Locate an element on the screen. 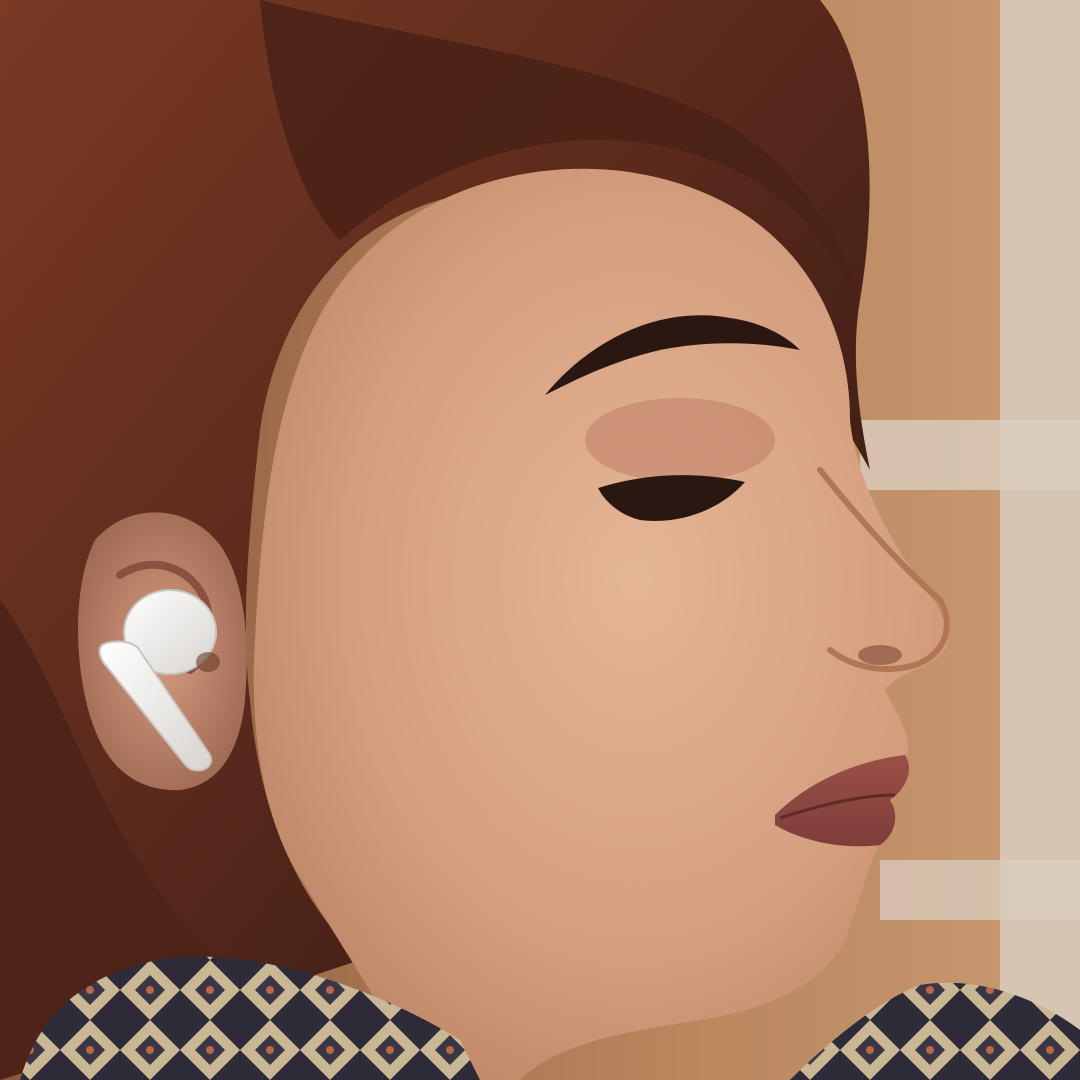  eyeshadow is located at coordinates (680, 440).